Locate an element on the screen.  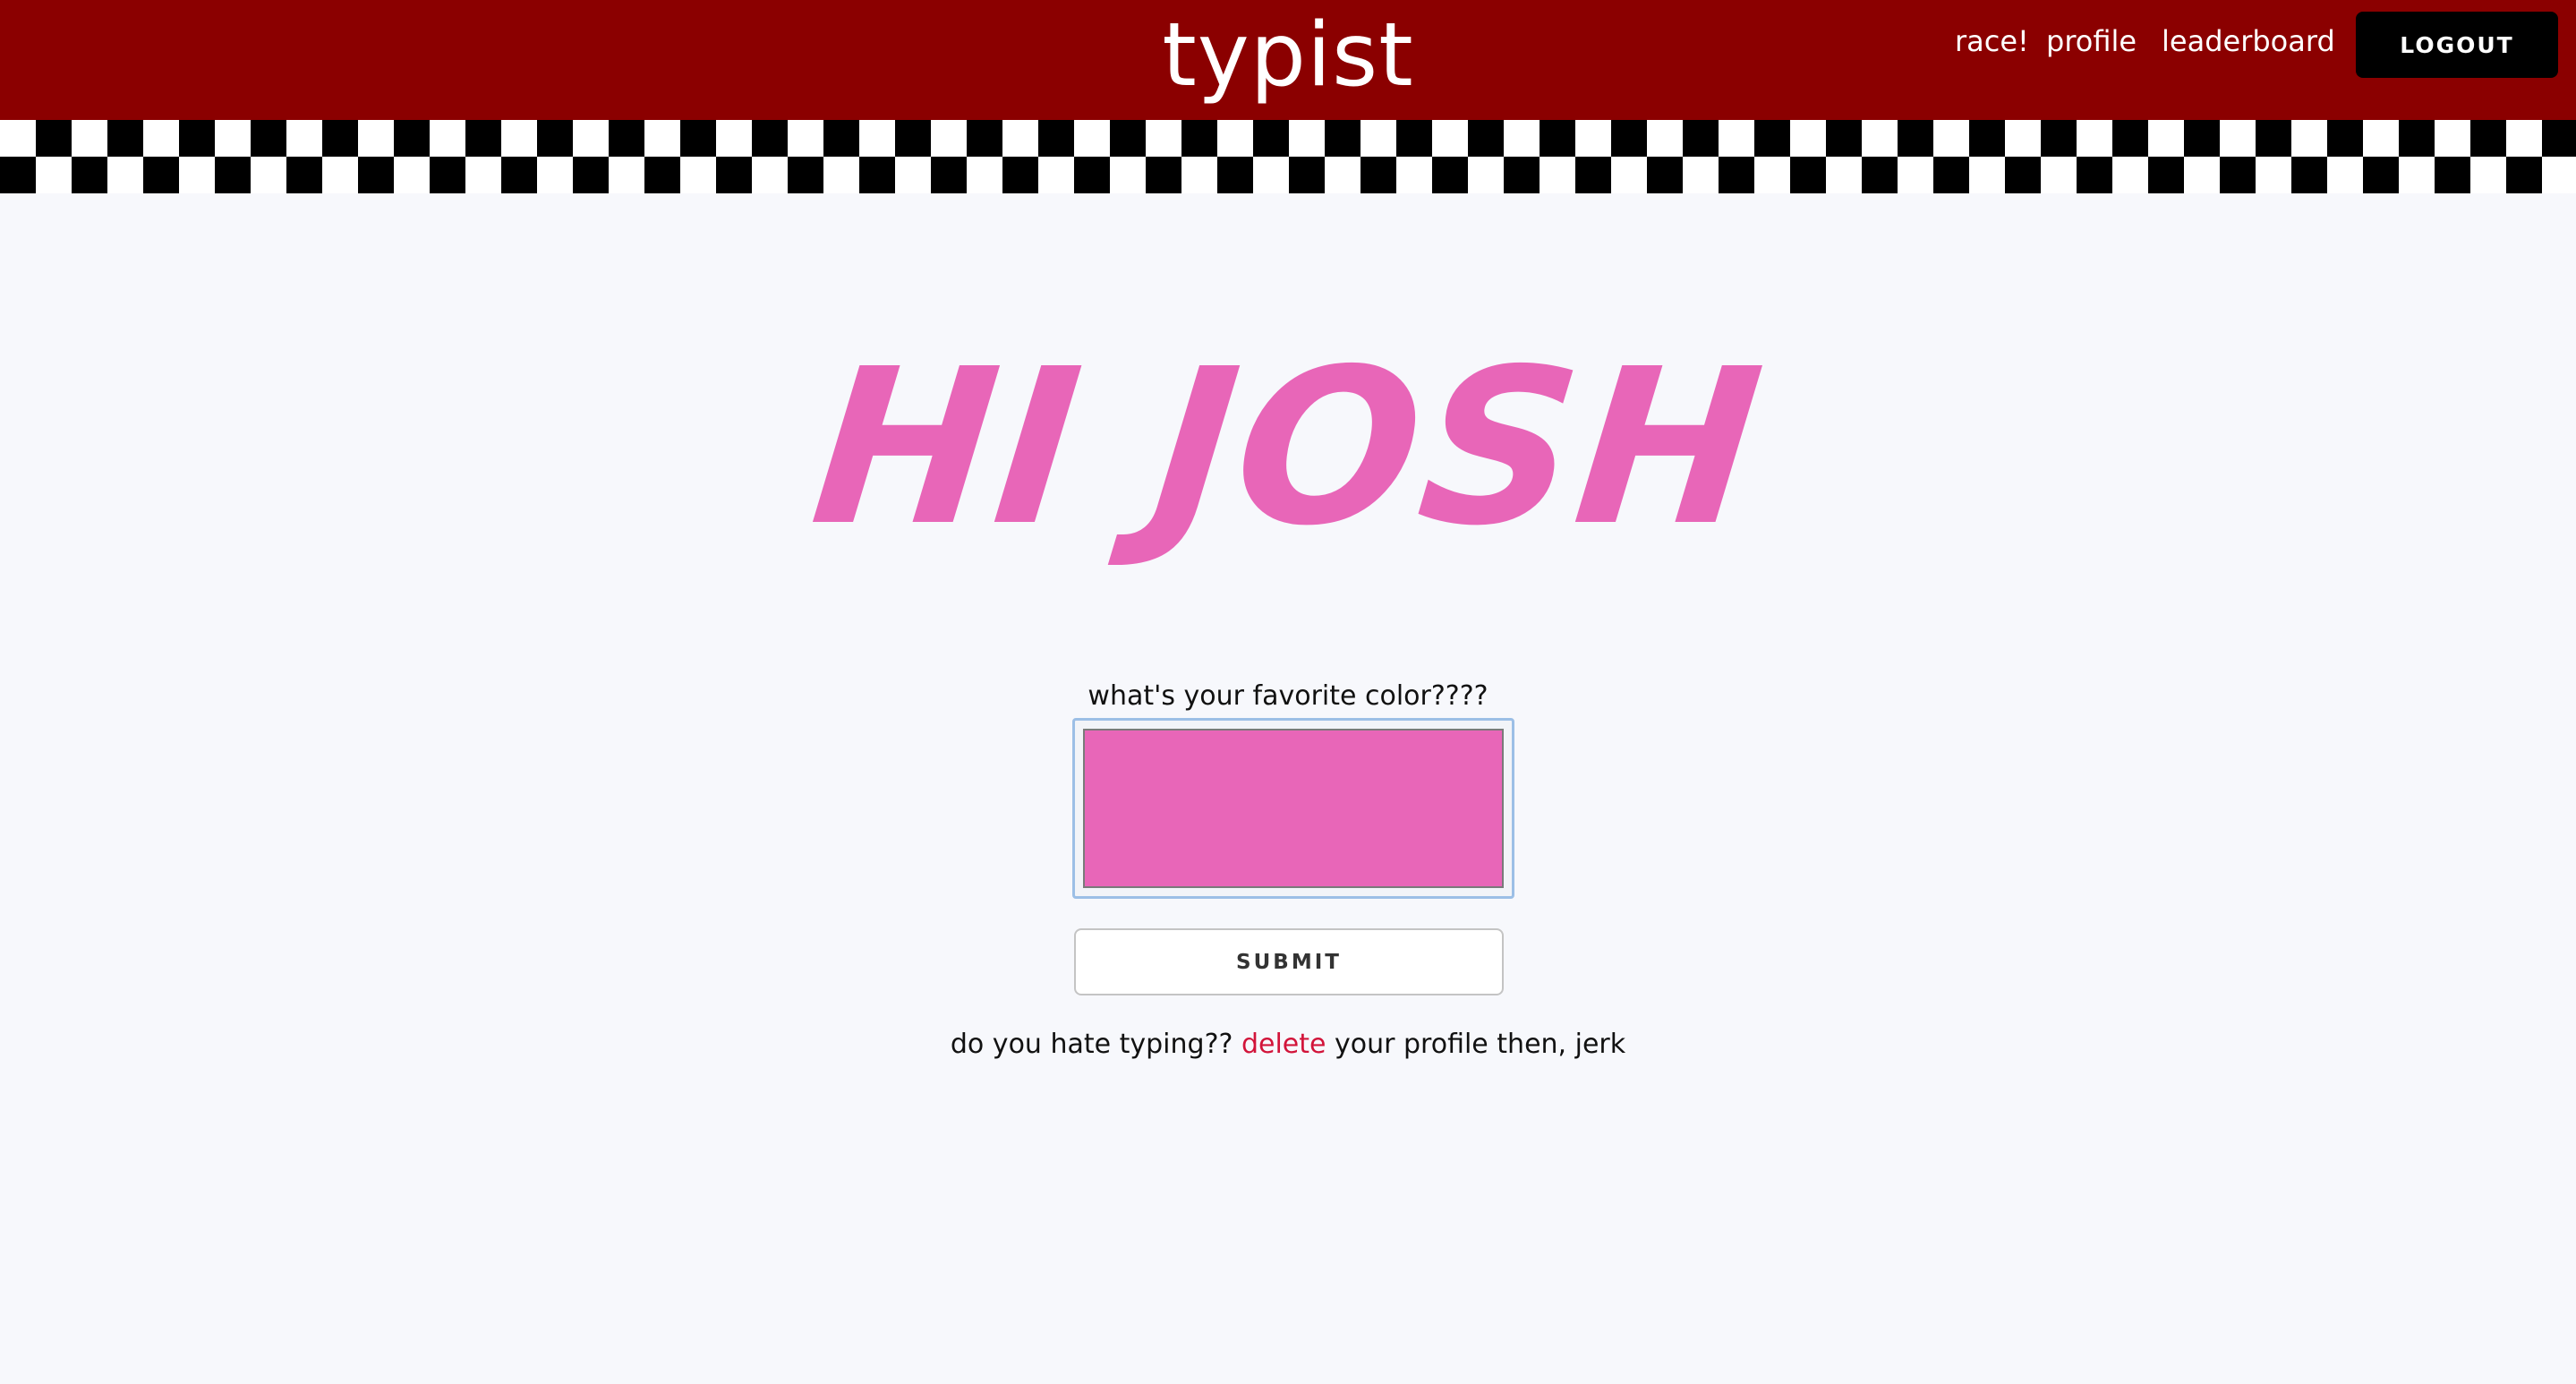
submit-button: SUBMIT is located at coordinates (1289, 961).